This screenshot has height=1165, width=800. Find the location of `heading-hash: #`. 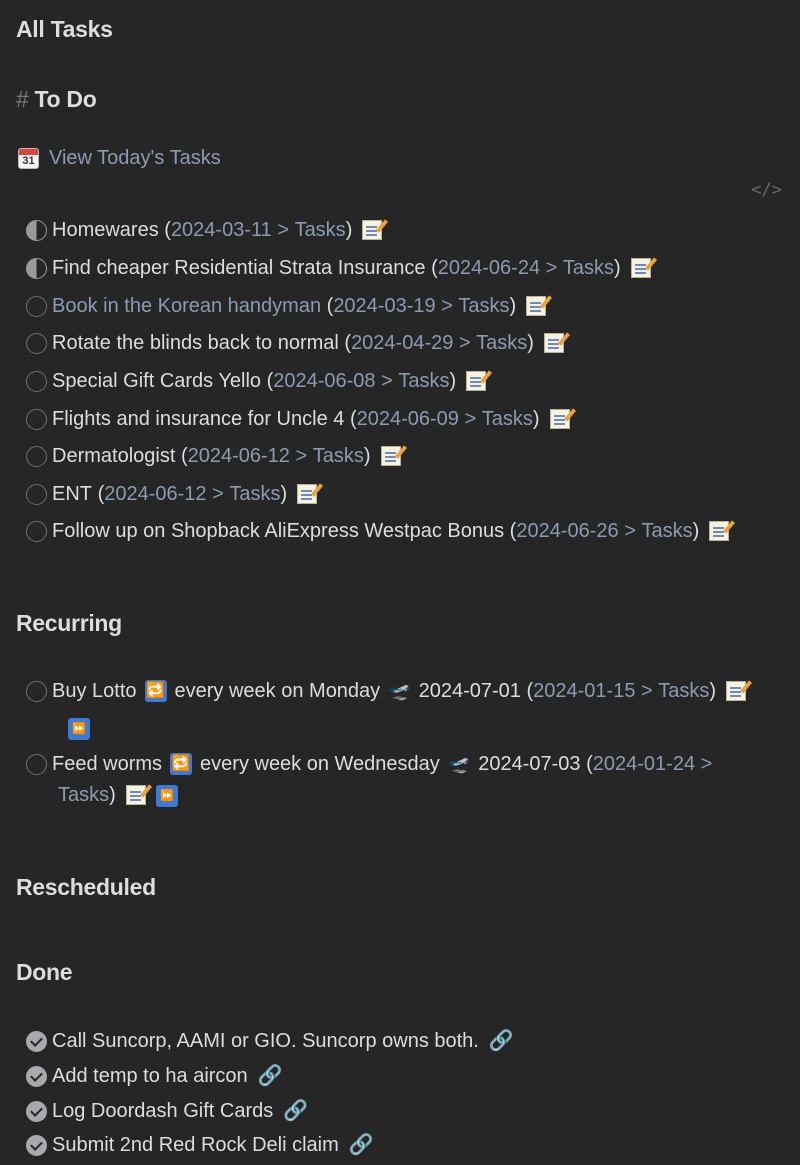

heading-hash: # is located at coordinates (22, 99).